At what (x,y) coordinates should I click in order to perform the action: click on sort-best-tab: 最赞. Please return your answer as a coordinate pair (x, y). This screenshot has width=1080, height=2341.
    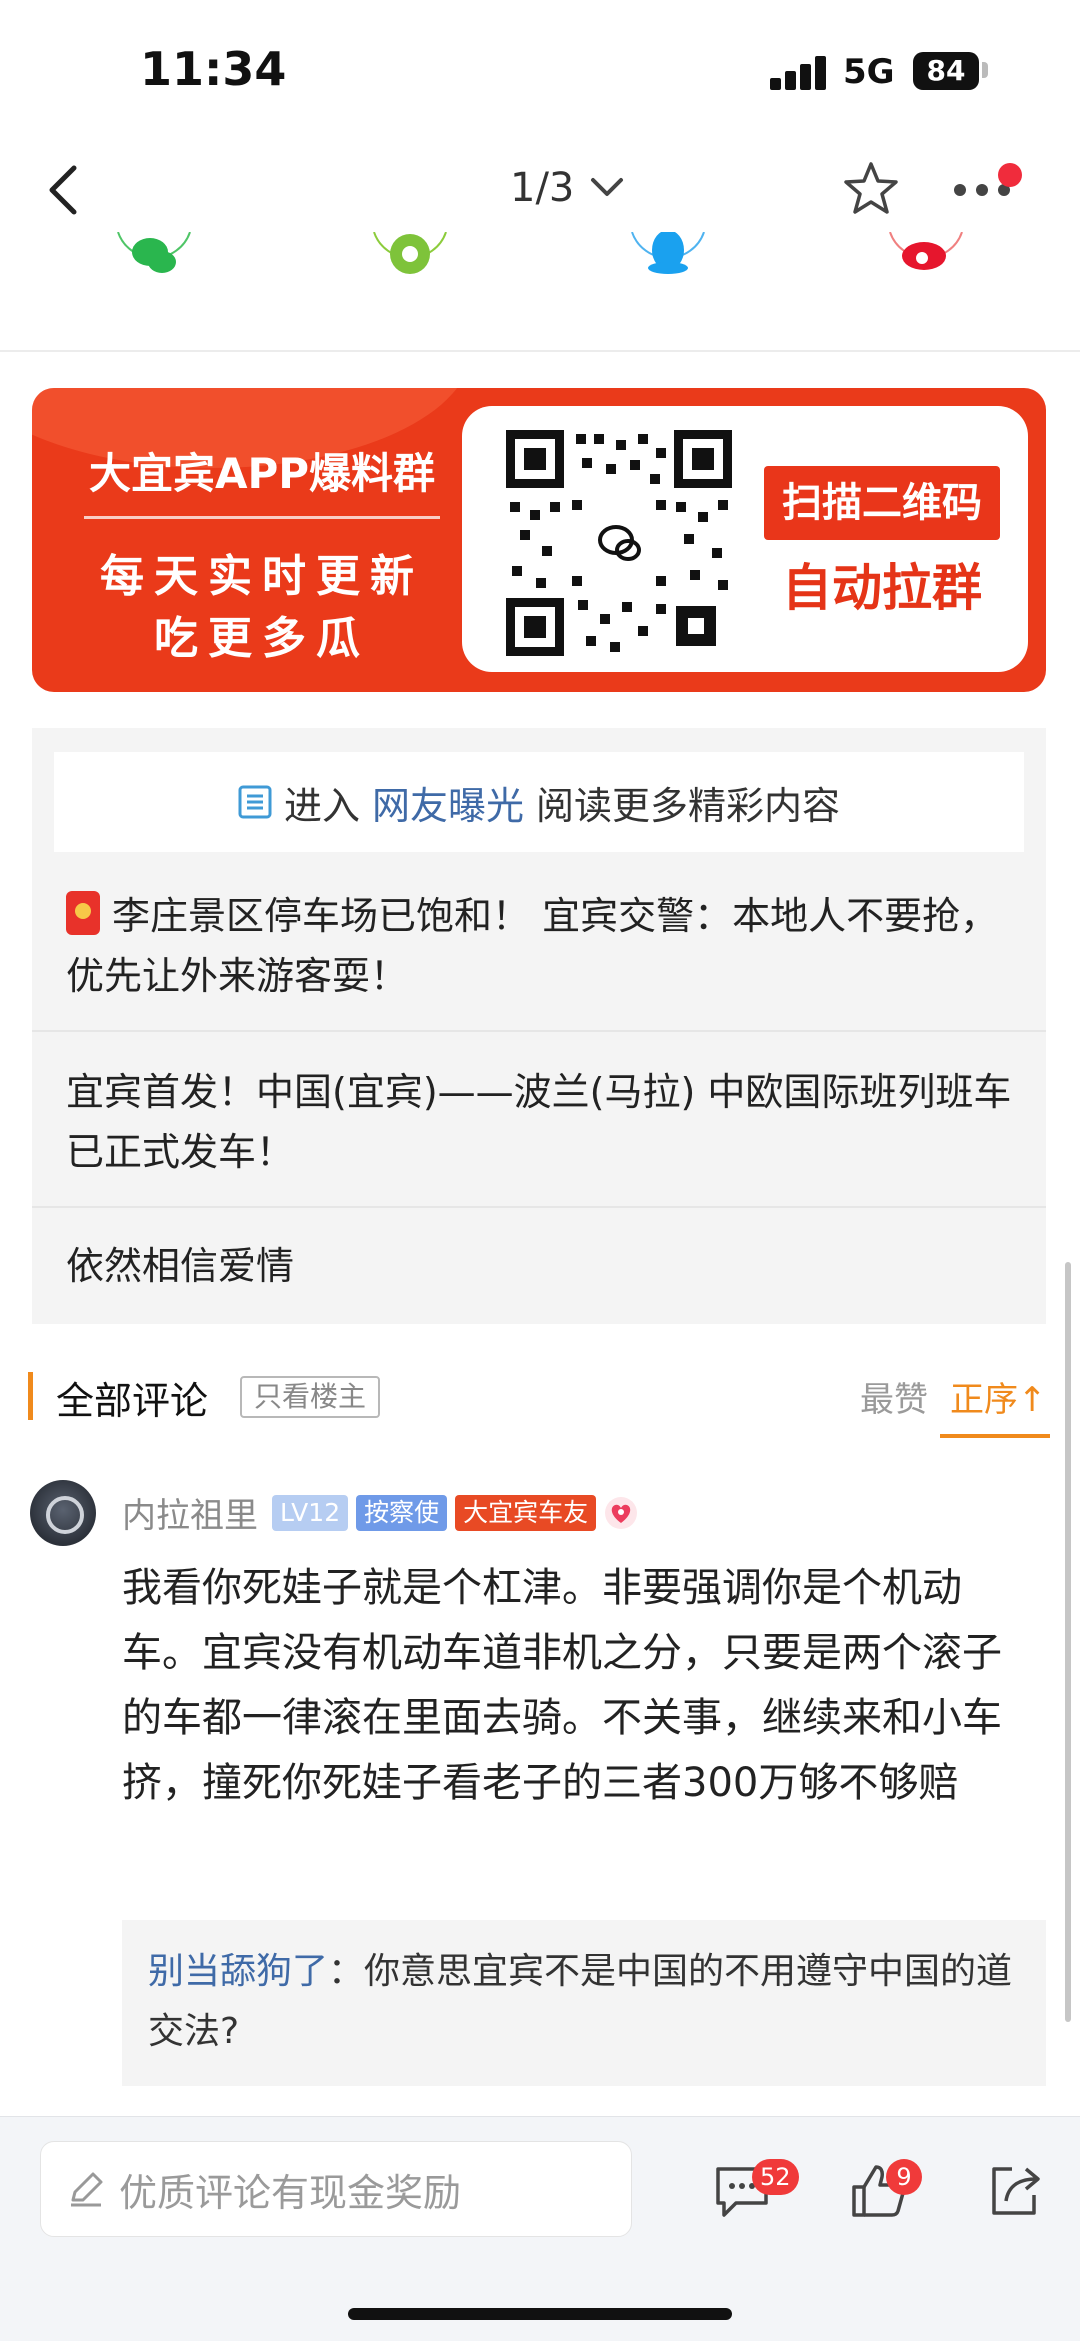
    Looking at the image, I should click on (894, 1396).